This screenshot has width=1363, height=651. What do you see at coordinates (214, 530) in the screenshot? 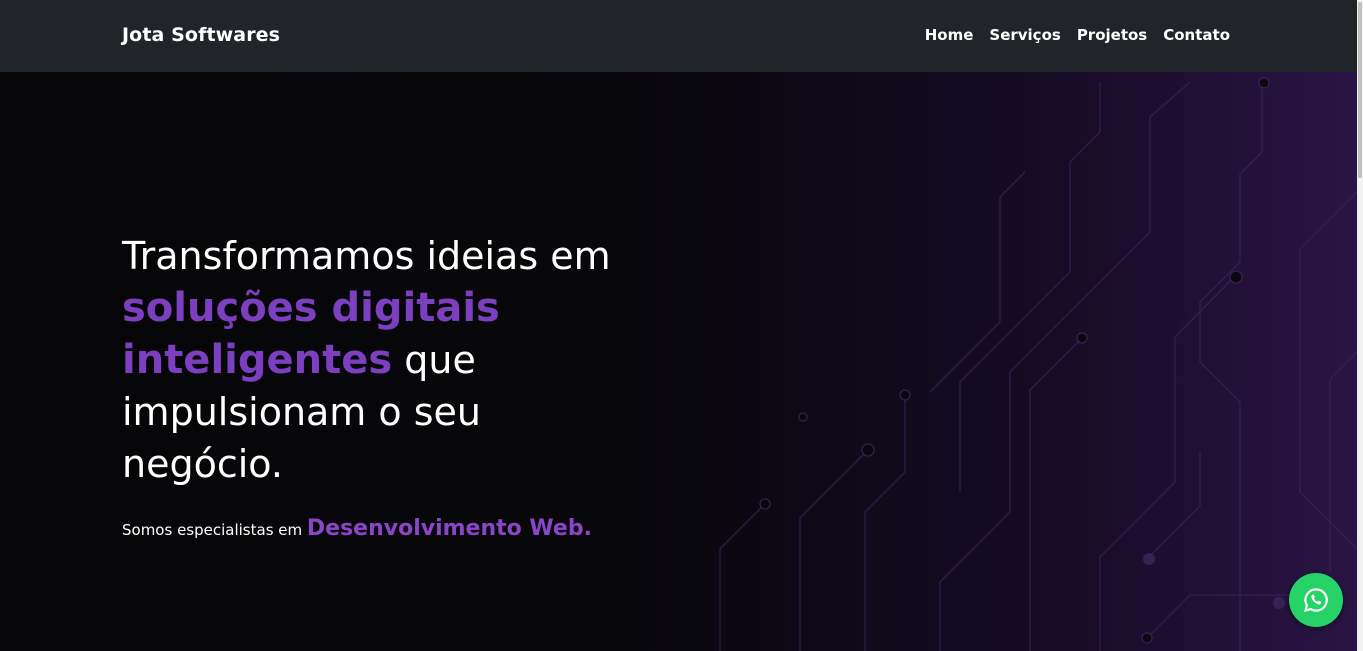
I see `subtitle-prefix: Somos especialistas em` at bounding box center [214, 530].